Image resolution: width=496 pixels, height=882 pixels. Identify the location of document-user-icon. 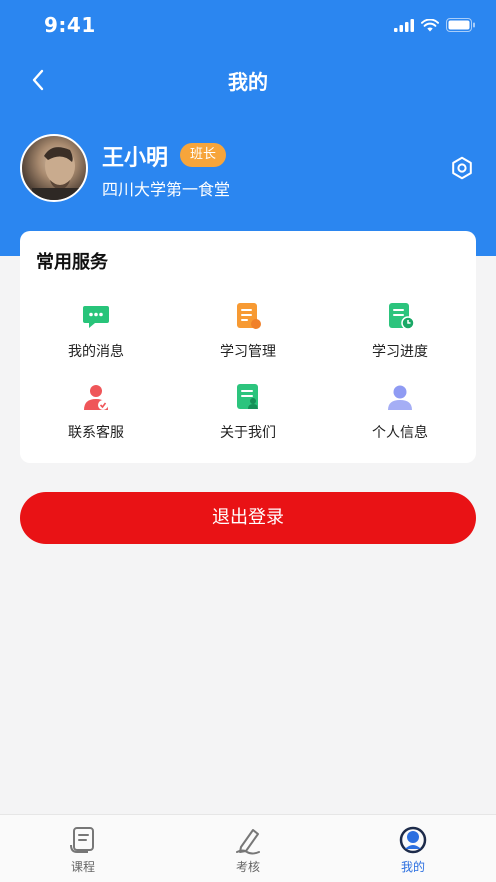
(247, 396).